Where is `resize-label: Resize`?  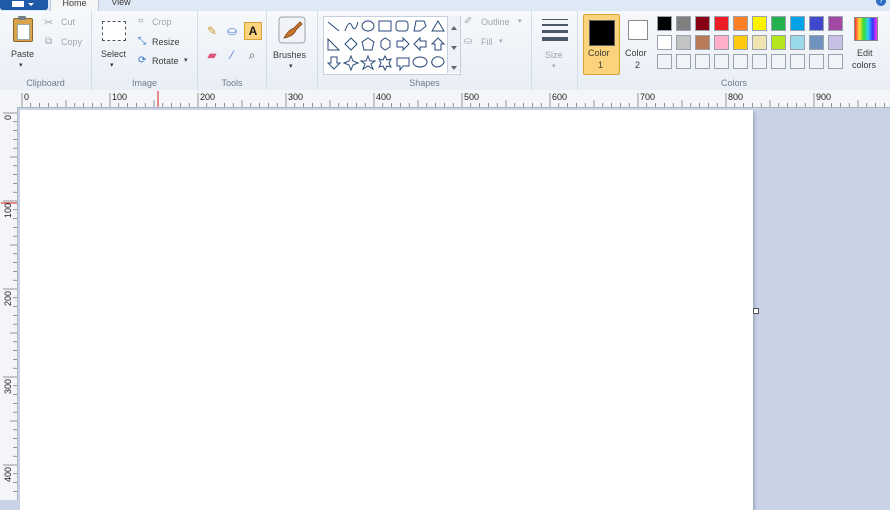 resize-label: Resize is located at coordinates (166, 42).